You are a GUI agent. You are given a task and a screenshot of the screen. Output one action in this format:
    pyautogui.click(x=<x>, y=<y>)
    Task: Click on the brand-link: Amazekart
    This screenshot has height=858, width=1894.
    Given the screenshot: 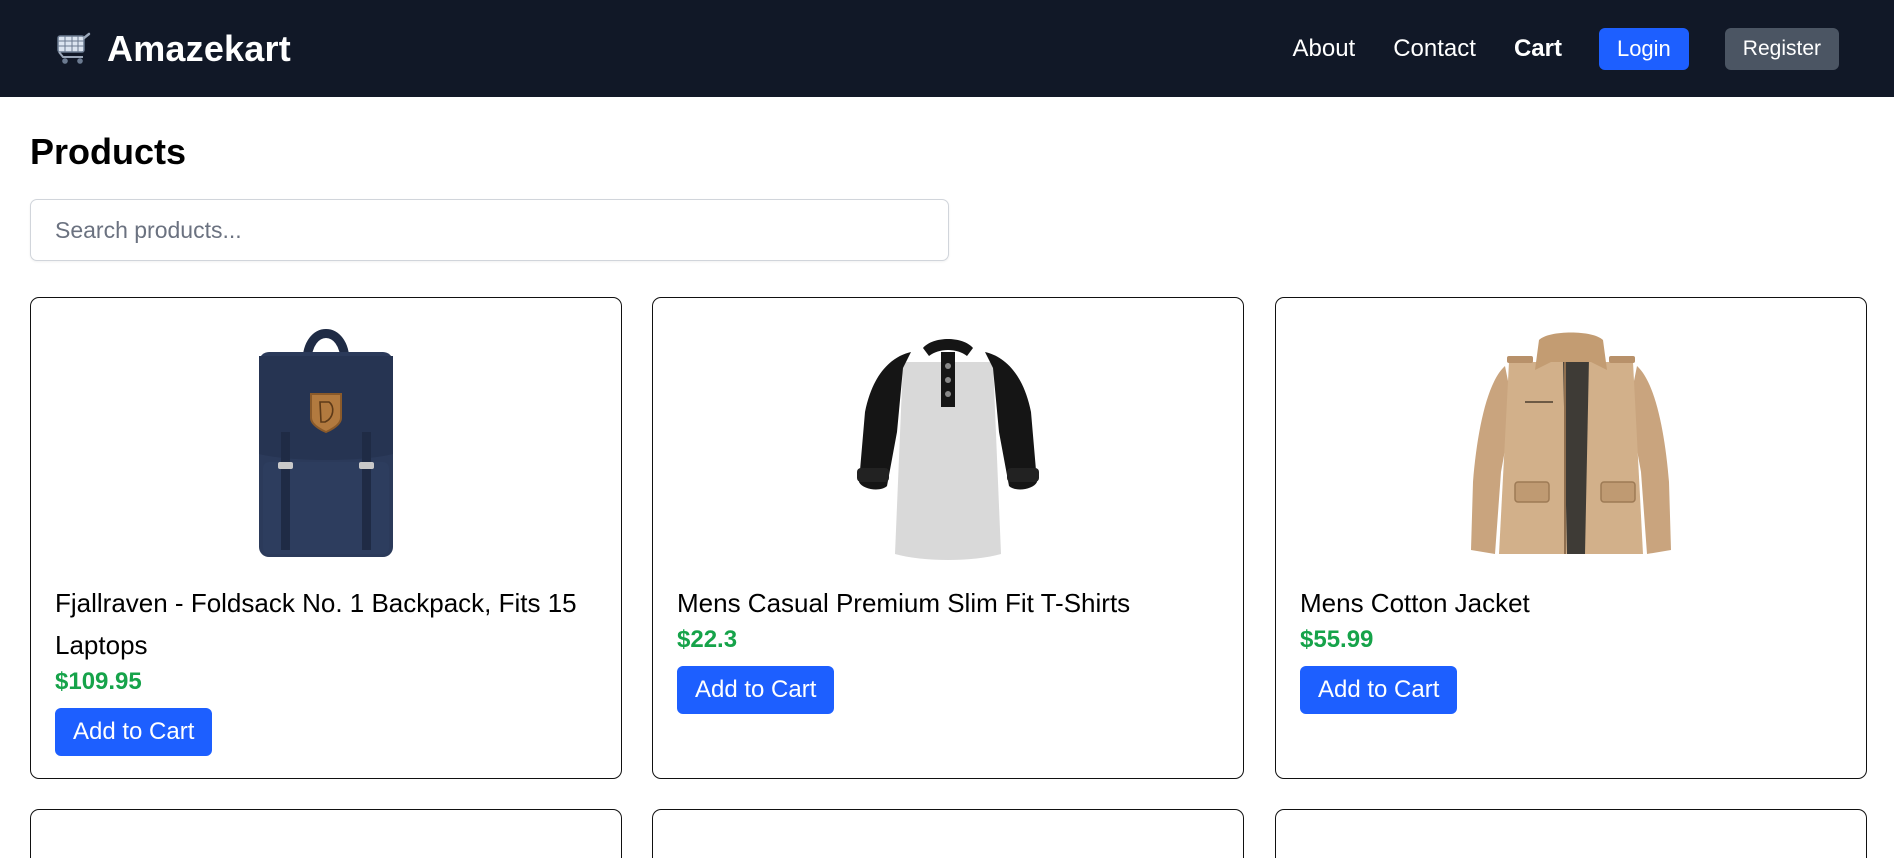 What is the action you would take?
    pyautogui.click(x=173, y=49)
    